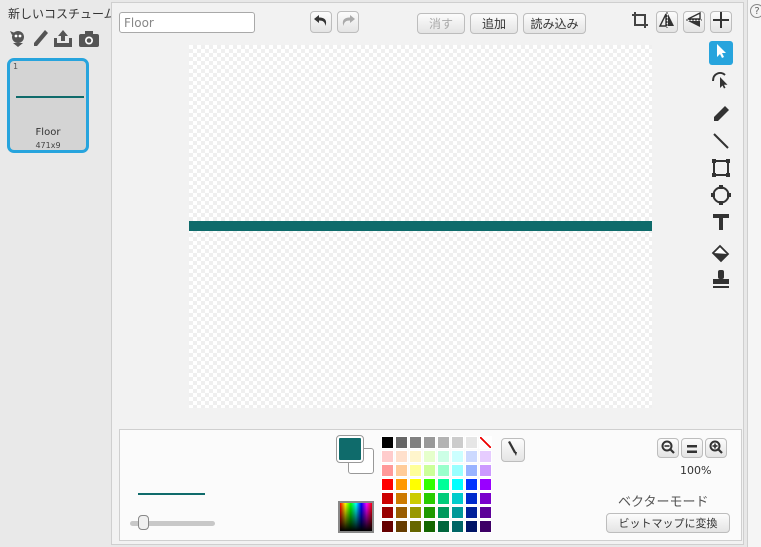 The width and height of the screenshot is (761, 547). What do you see at coordinates (721, 143) in the screenshot?
I see `line-tool` at bounding box center [721, 143].